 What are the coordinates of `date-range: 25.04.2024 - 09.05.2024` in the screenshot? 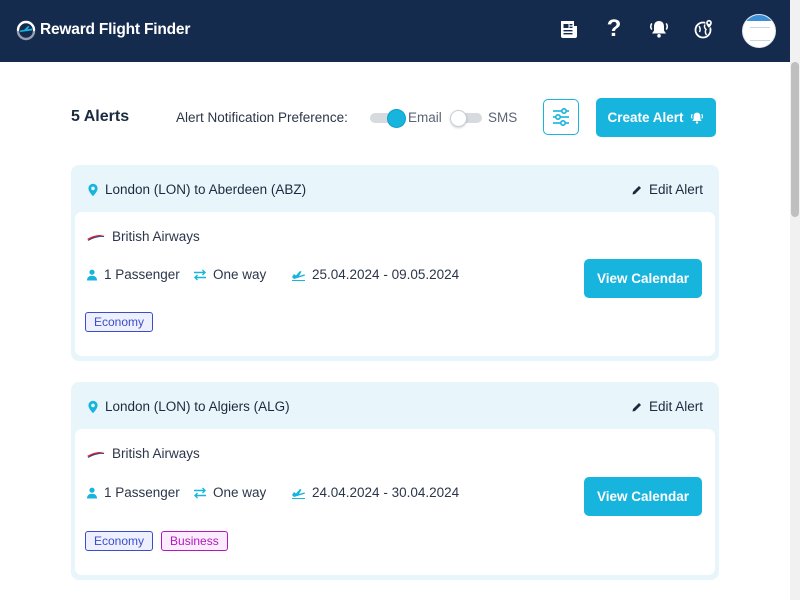 It's located at (386, 274).